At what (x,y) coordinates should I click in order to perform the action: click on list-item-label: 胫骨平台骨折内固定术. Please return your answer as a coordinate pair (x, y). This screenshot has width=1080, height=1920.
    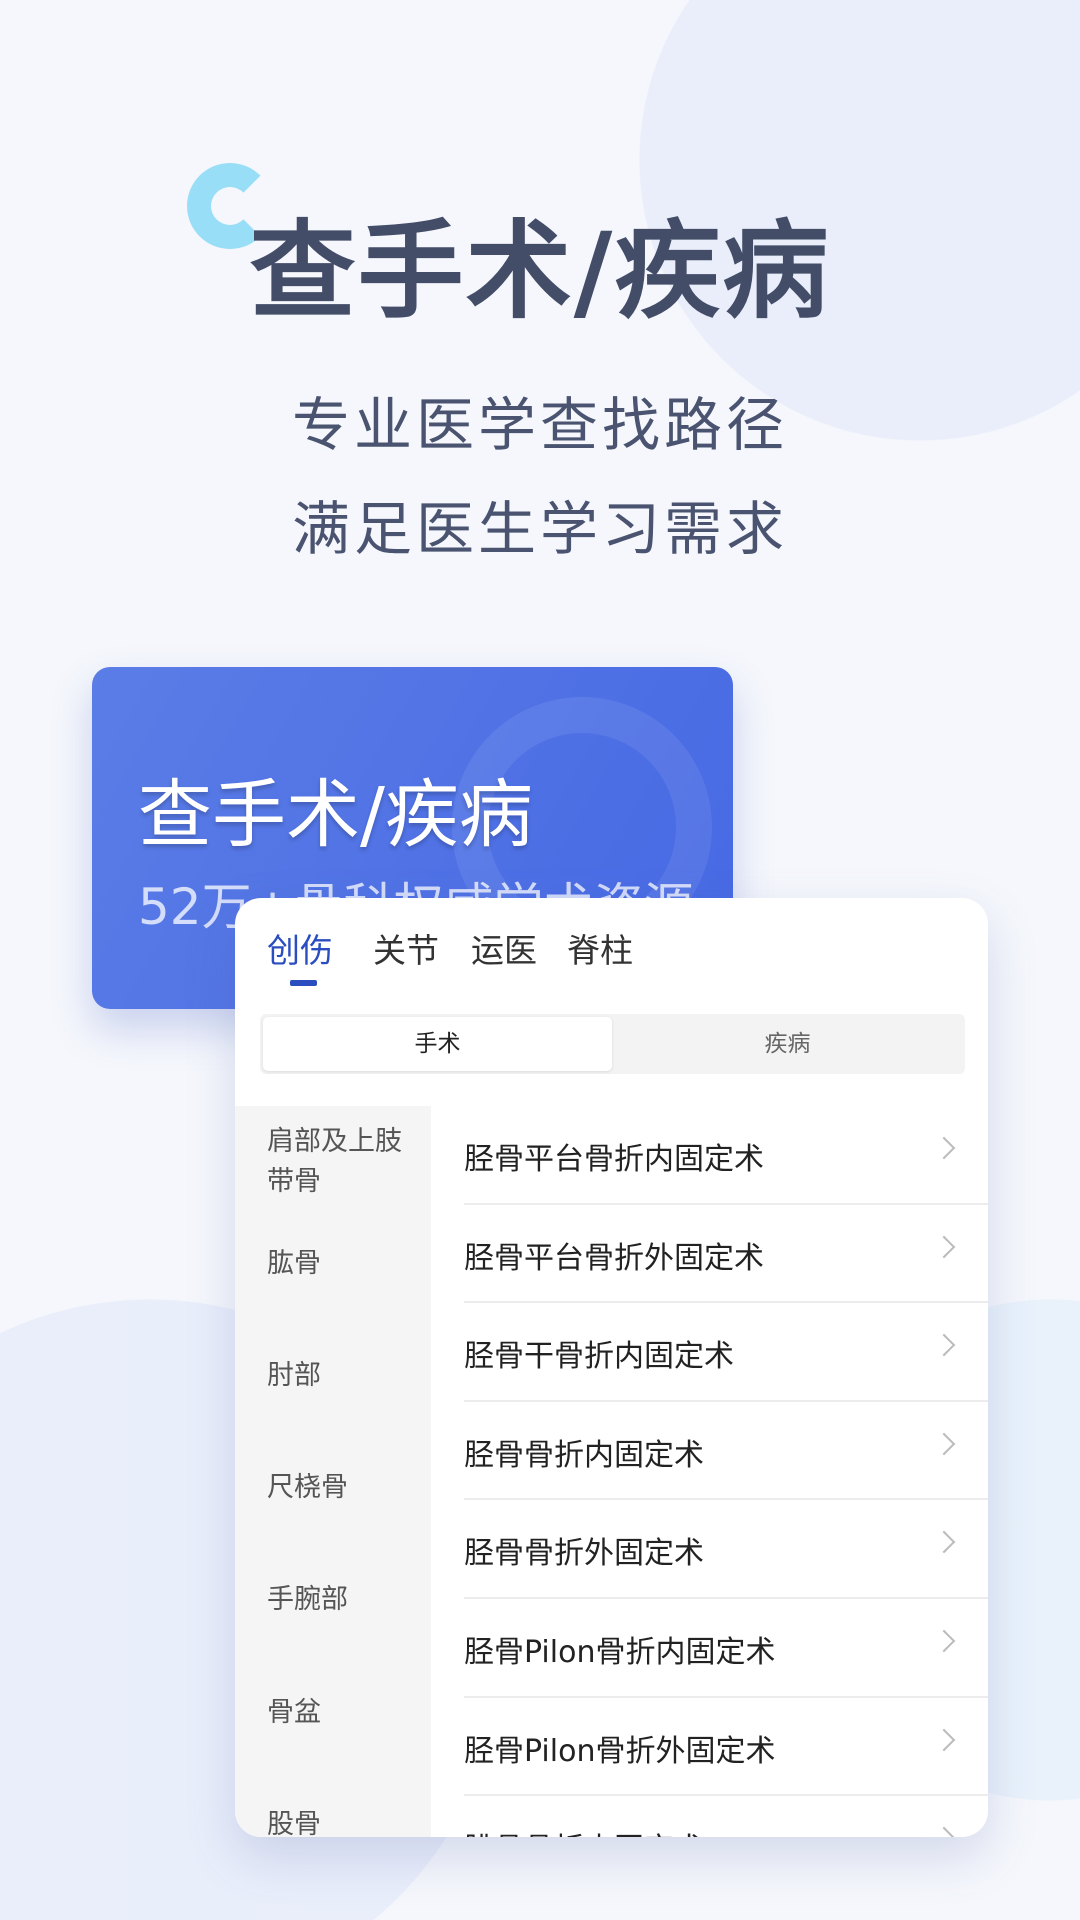
    Looking at the image, I should click on (614, 1159).